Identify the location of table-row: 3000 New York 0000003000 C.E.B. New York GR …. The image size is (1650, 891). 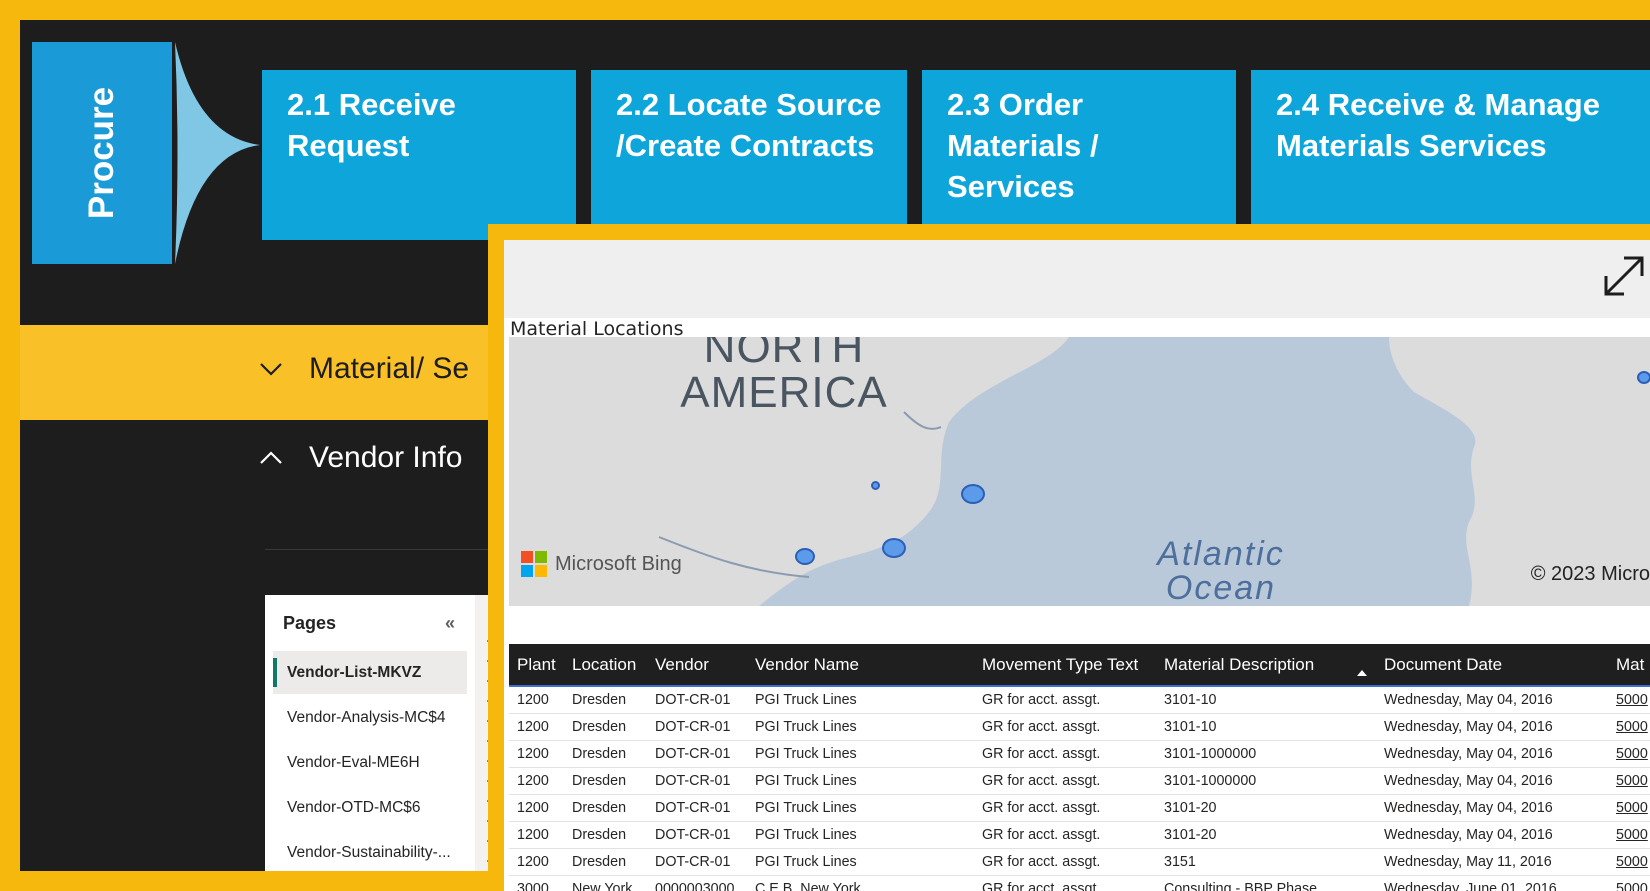
(1079, 883).